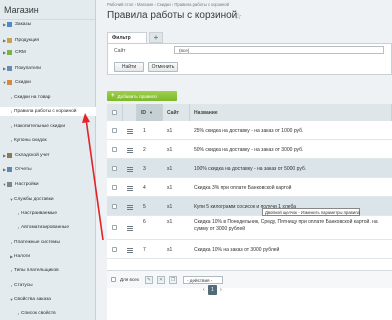  What do you see at coordinates (93, 177) in the screenshot?
I see `annotation-arrow-icon` at bounding box center [93, 177].